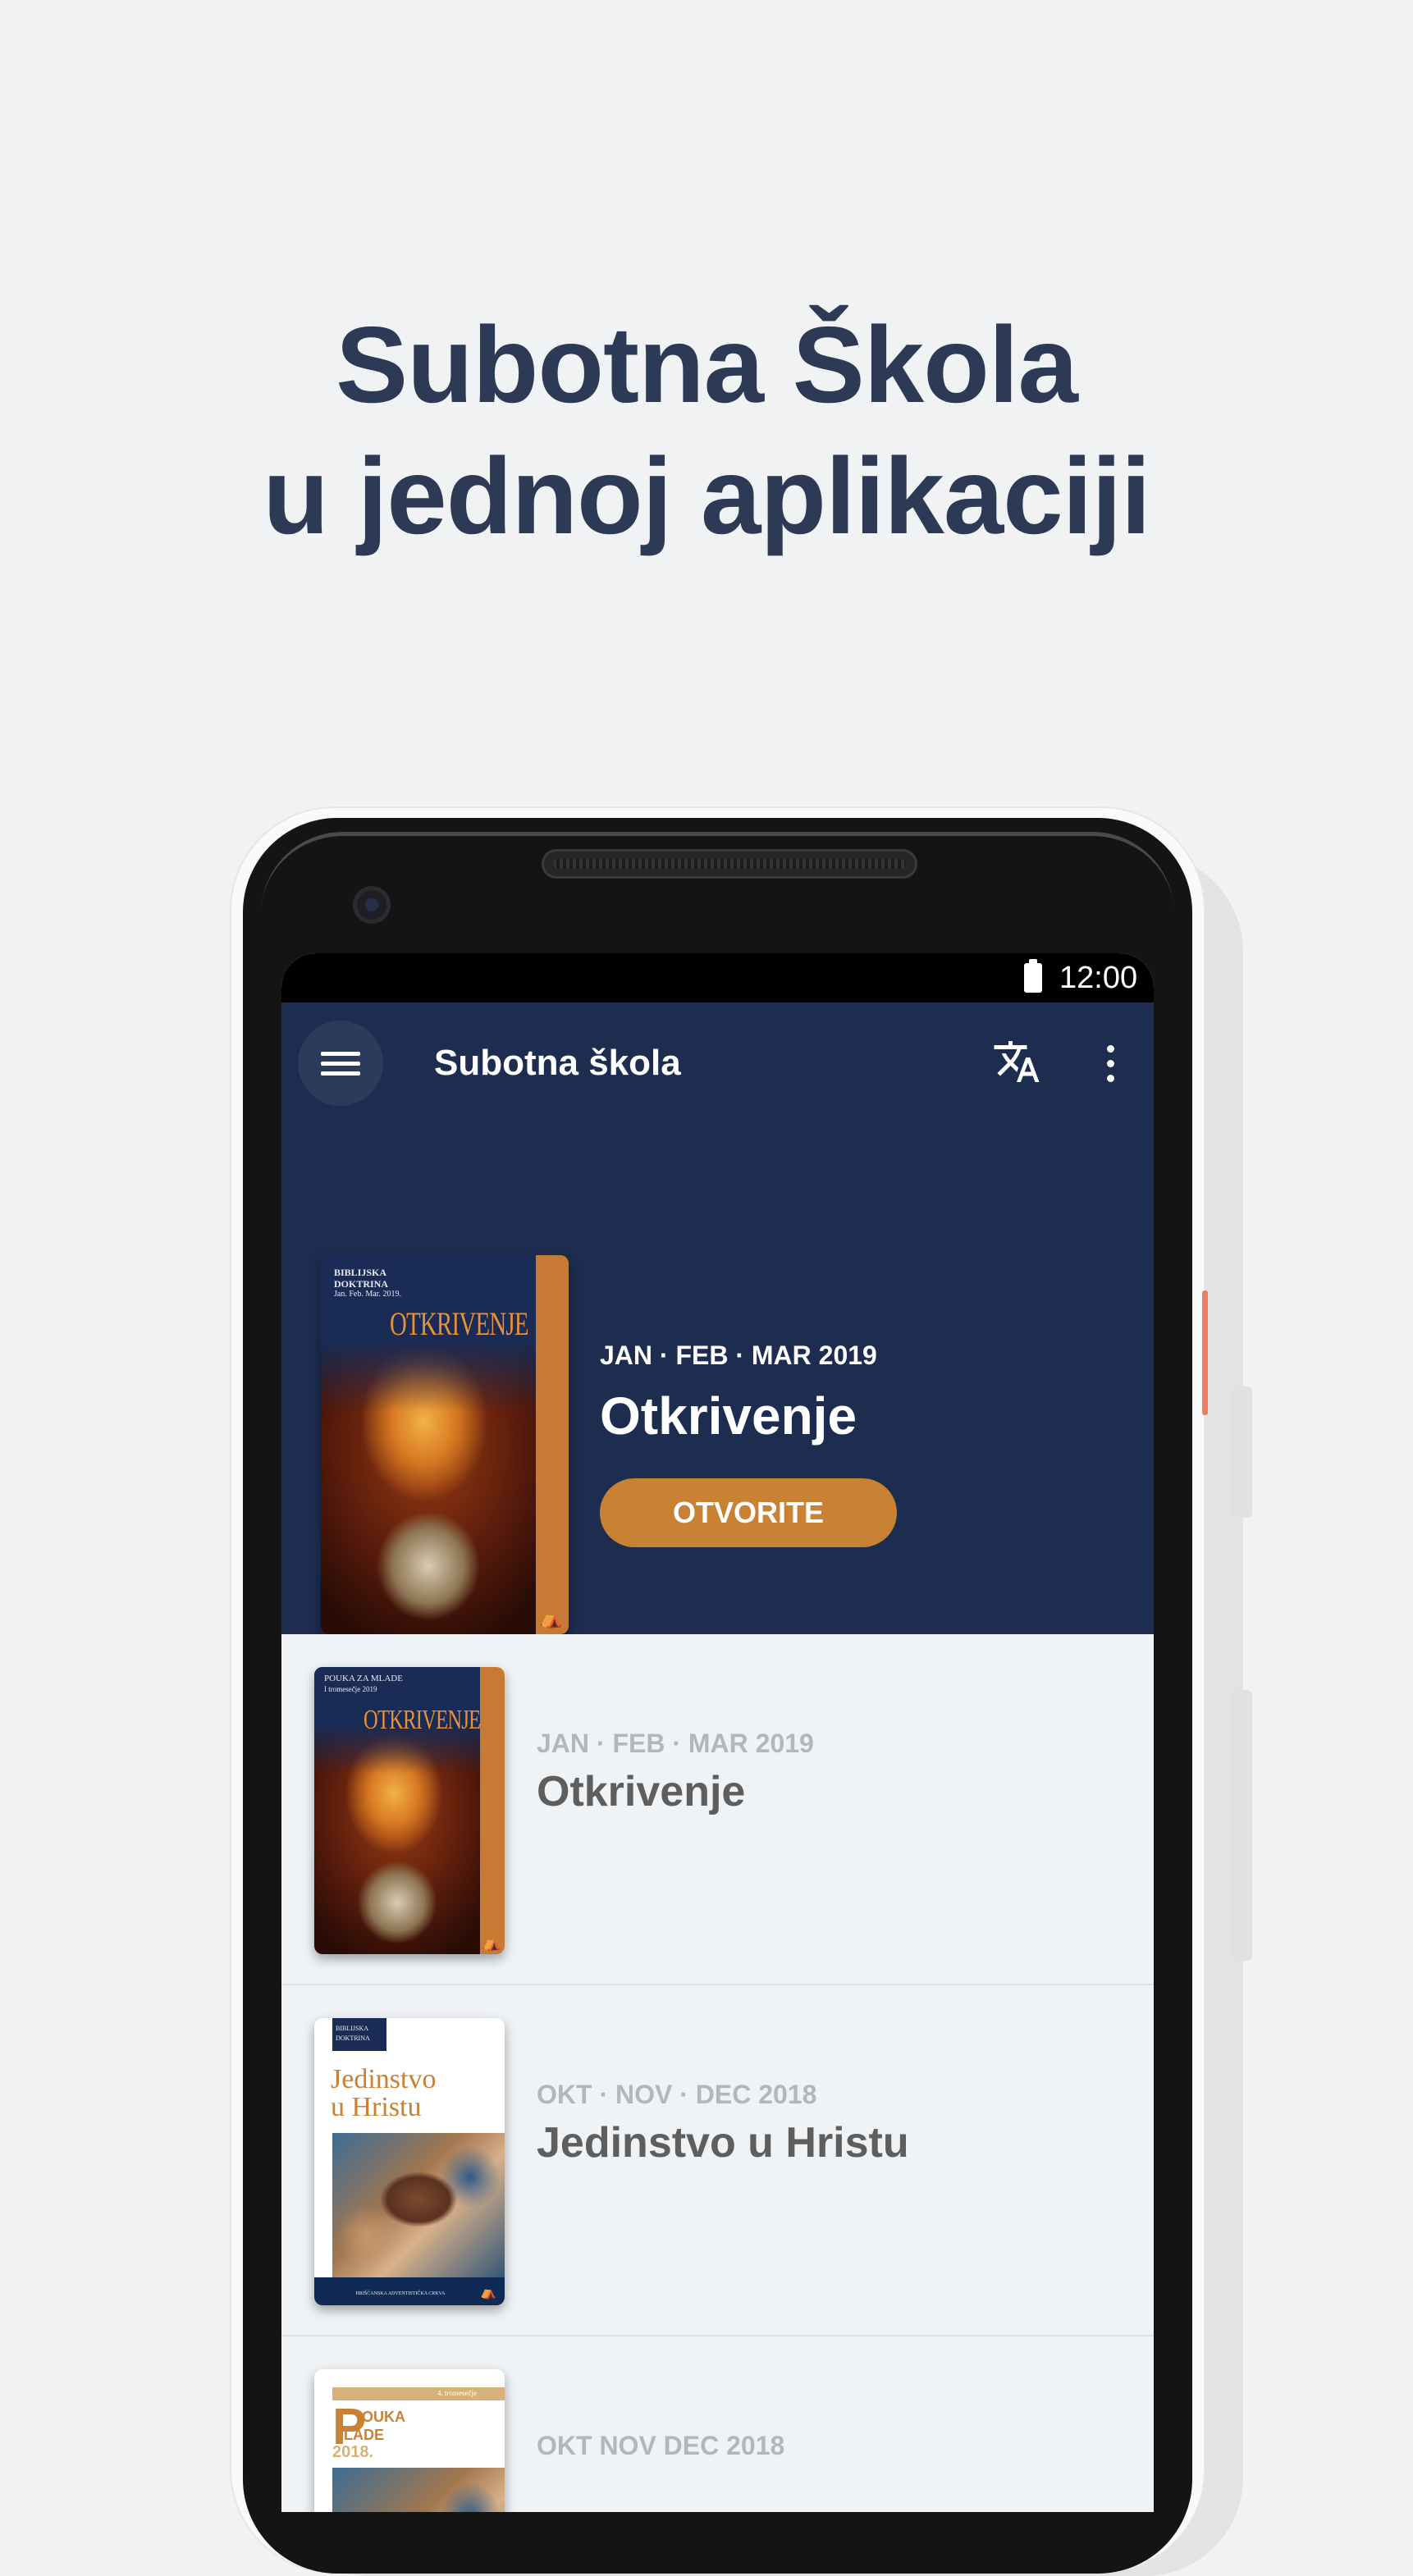 This screenshot has width=1413, height=2576. Describe the element at coordinates (557, 1063) in the screenshot. I see `app-title: Subotna škola` at that location.